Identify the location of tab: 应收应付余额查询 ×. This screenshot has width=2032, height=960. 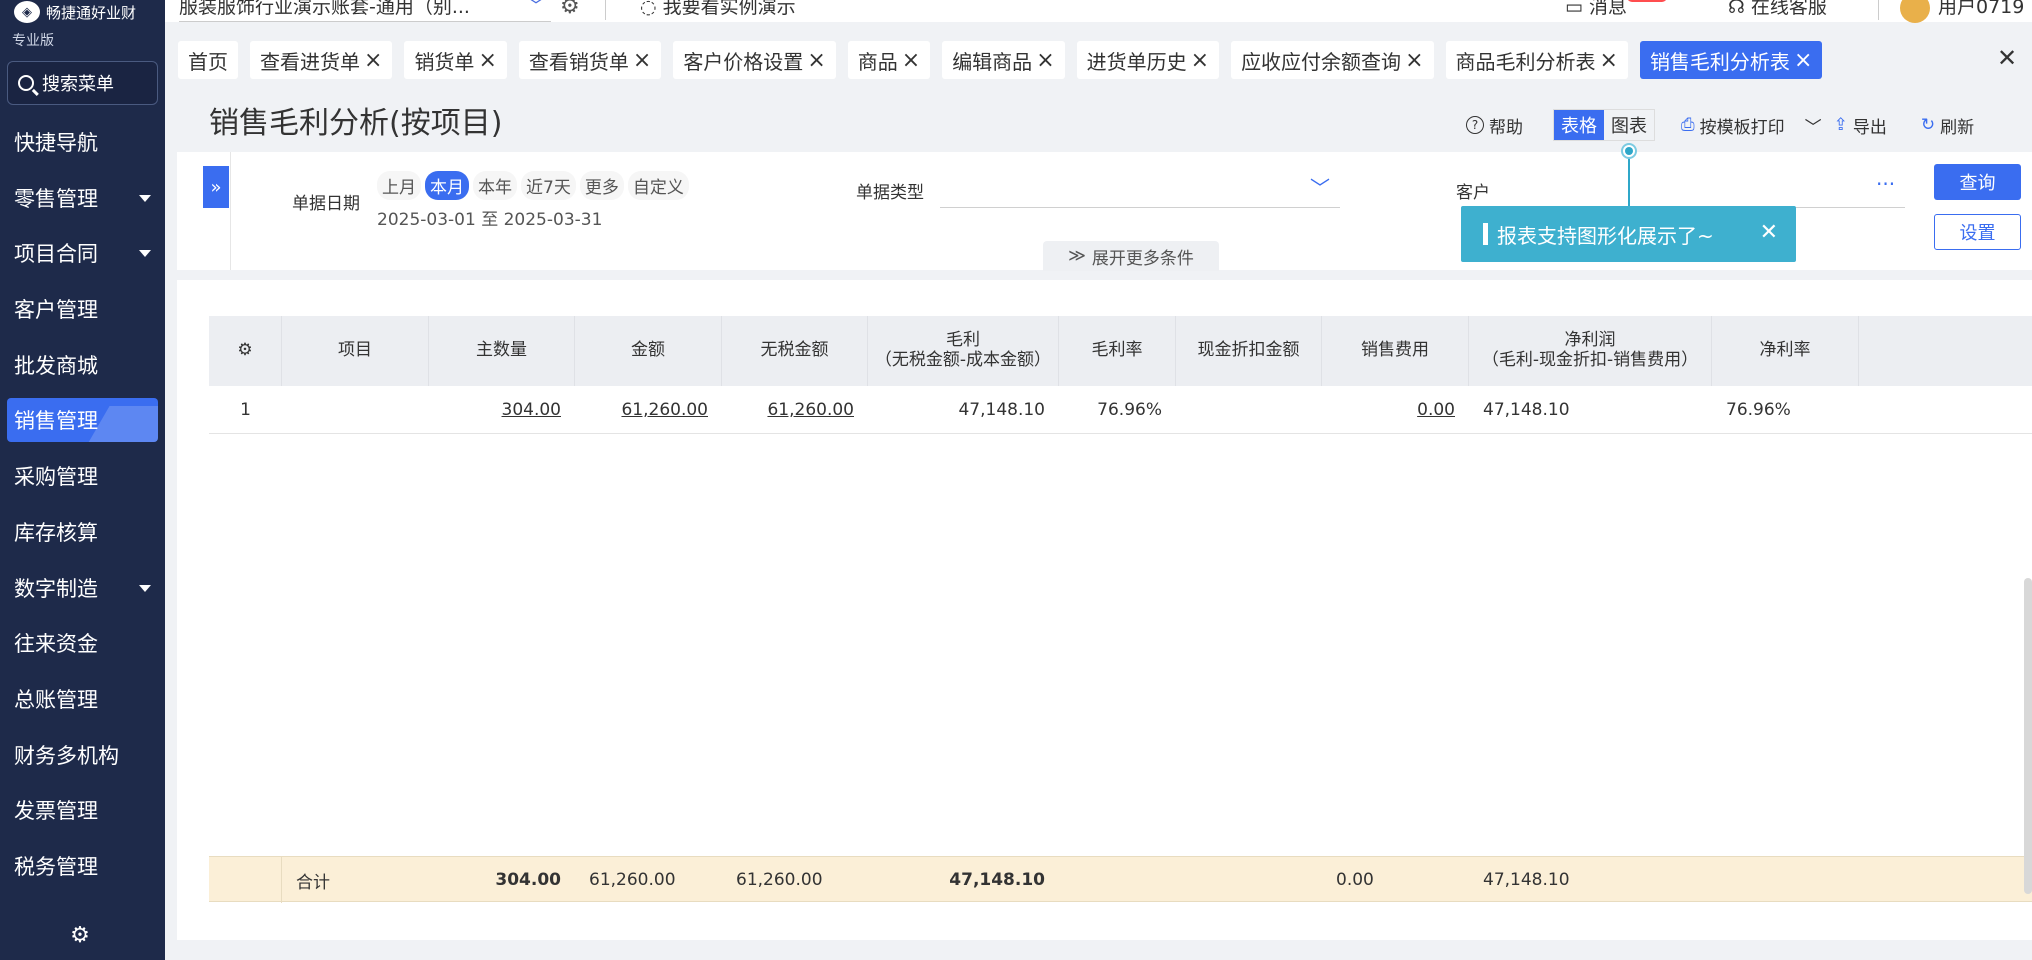
(1332, 60).